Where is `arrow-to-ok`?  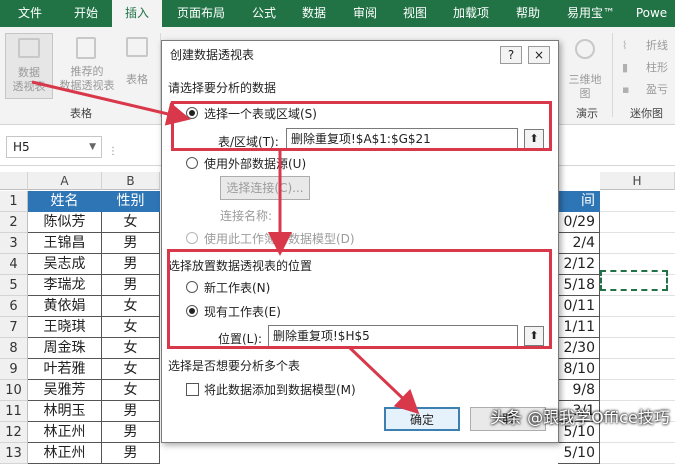
arrow-to-ok is located at coordinates (384, 380).